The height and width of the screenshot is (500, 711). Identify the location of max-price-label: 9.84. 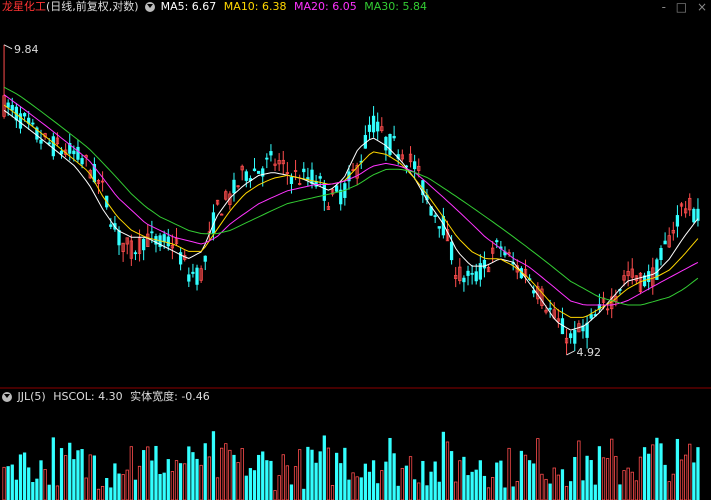
(26, 49).